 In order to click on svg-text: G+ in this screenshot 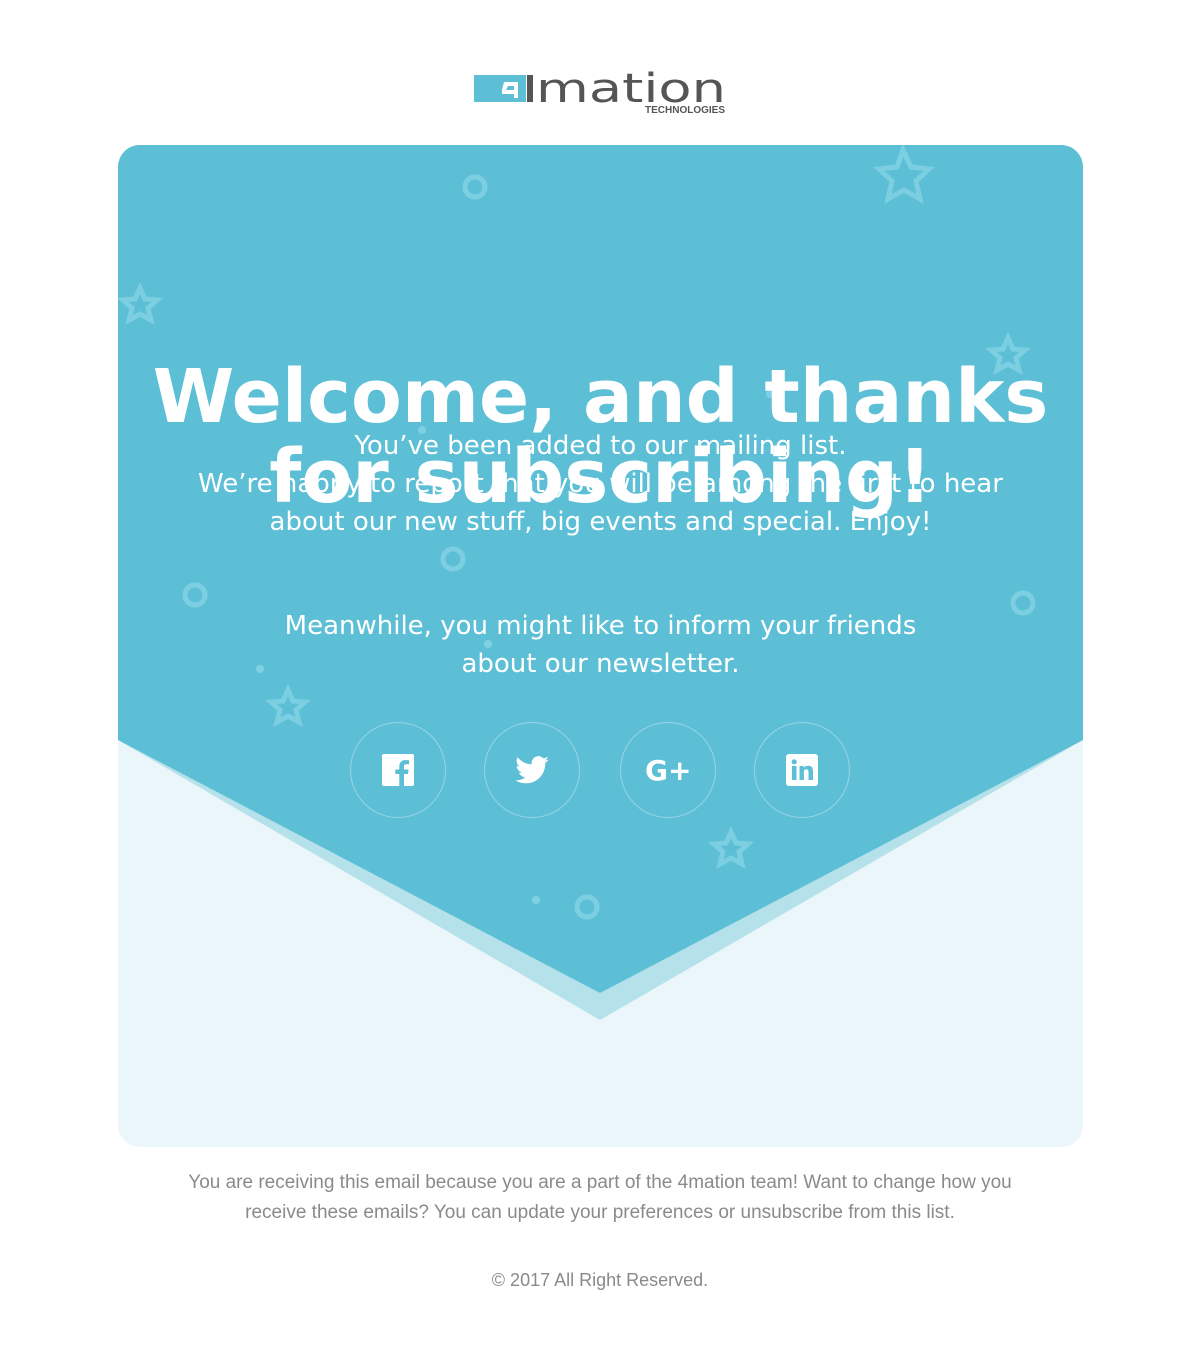, I will do `click(668, 770)`.